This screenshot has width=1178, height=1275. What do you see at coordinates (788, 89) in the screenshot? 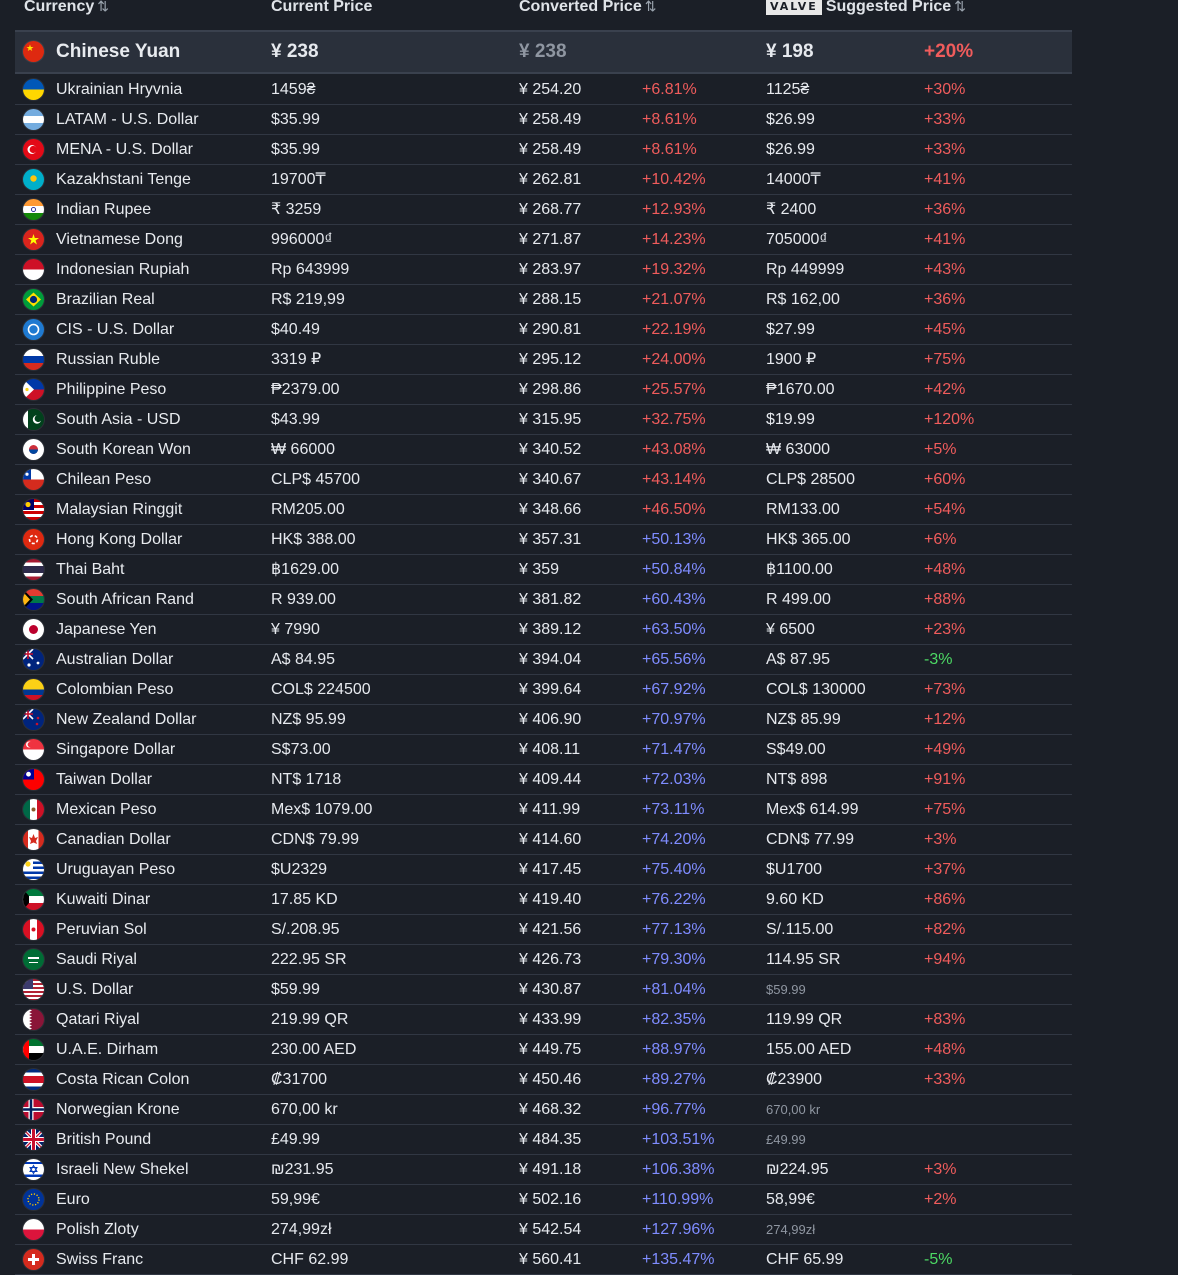
I see `suggested-price: 1125₴` at bounding box center [788, 89].